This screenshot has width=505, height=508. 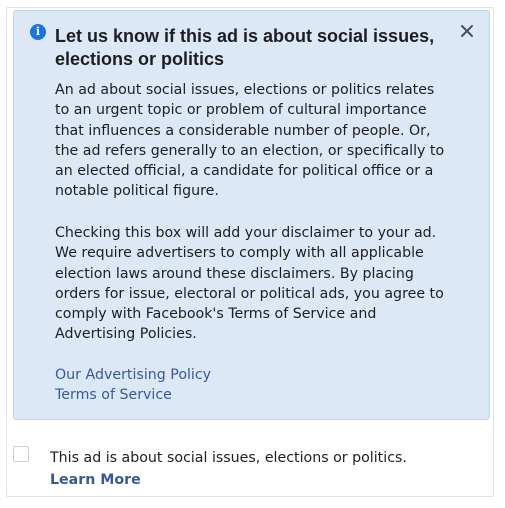 What do you see at coordinates (38, 32) in the screenshot?
I see `info-icon: i` at bounding box center [38, 32].